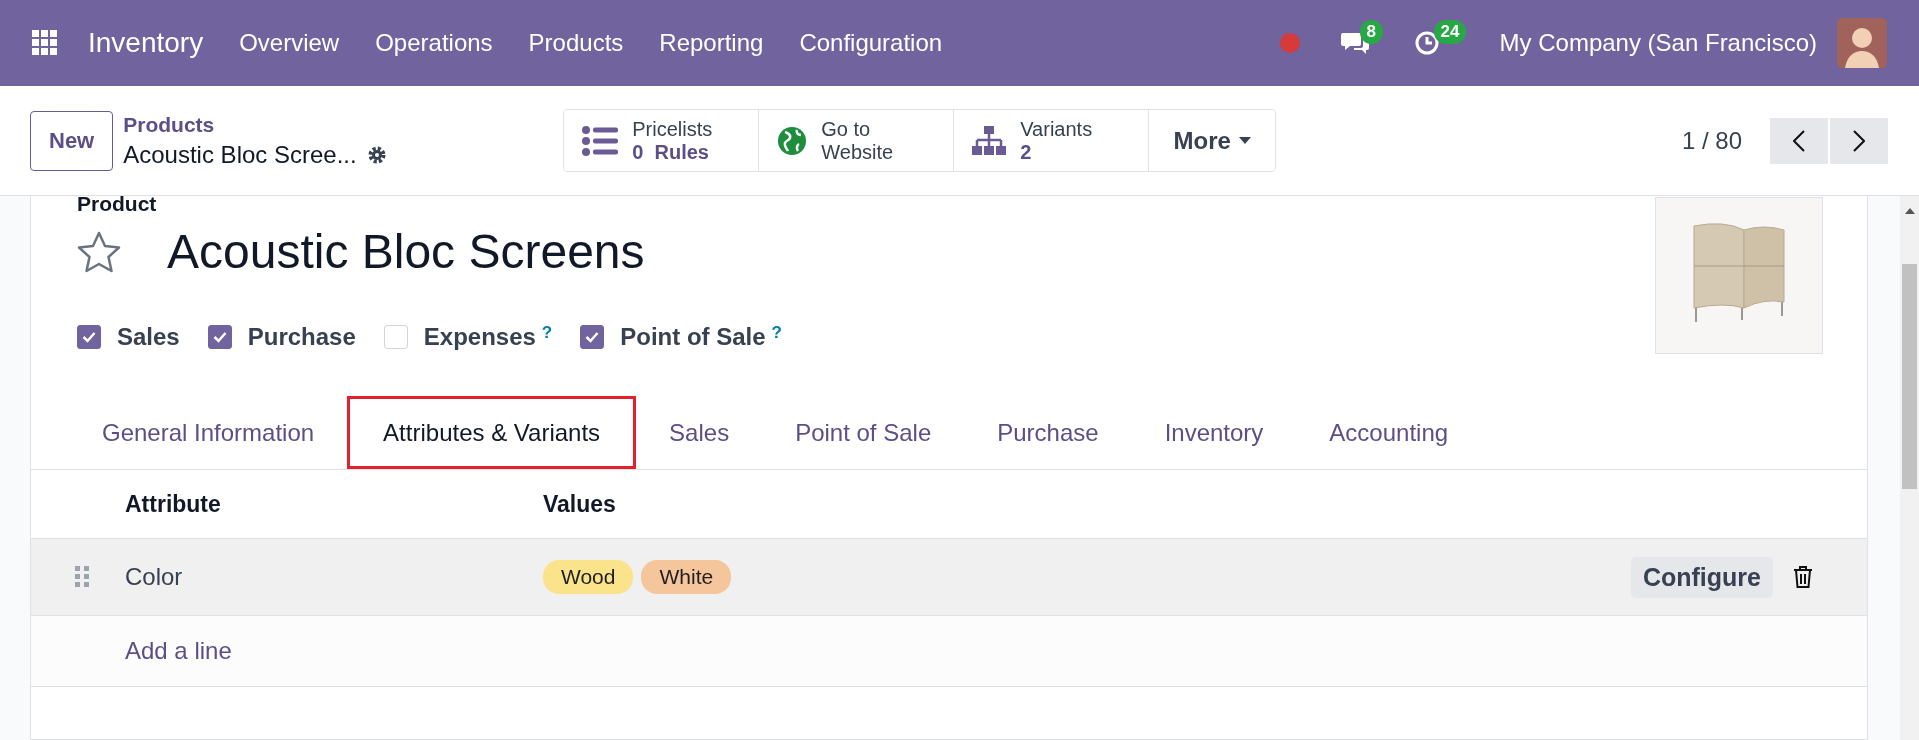 The image size is (1919, 740). I want to click on previous-button, so click(1799, 140).